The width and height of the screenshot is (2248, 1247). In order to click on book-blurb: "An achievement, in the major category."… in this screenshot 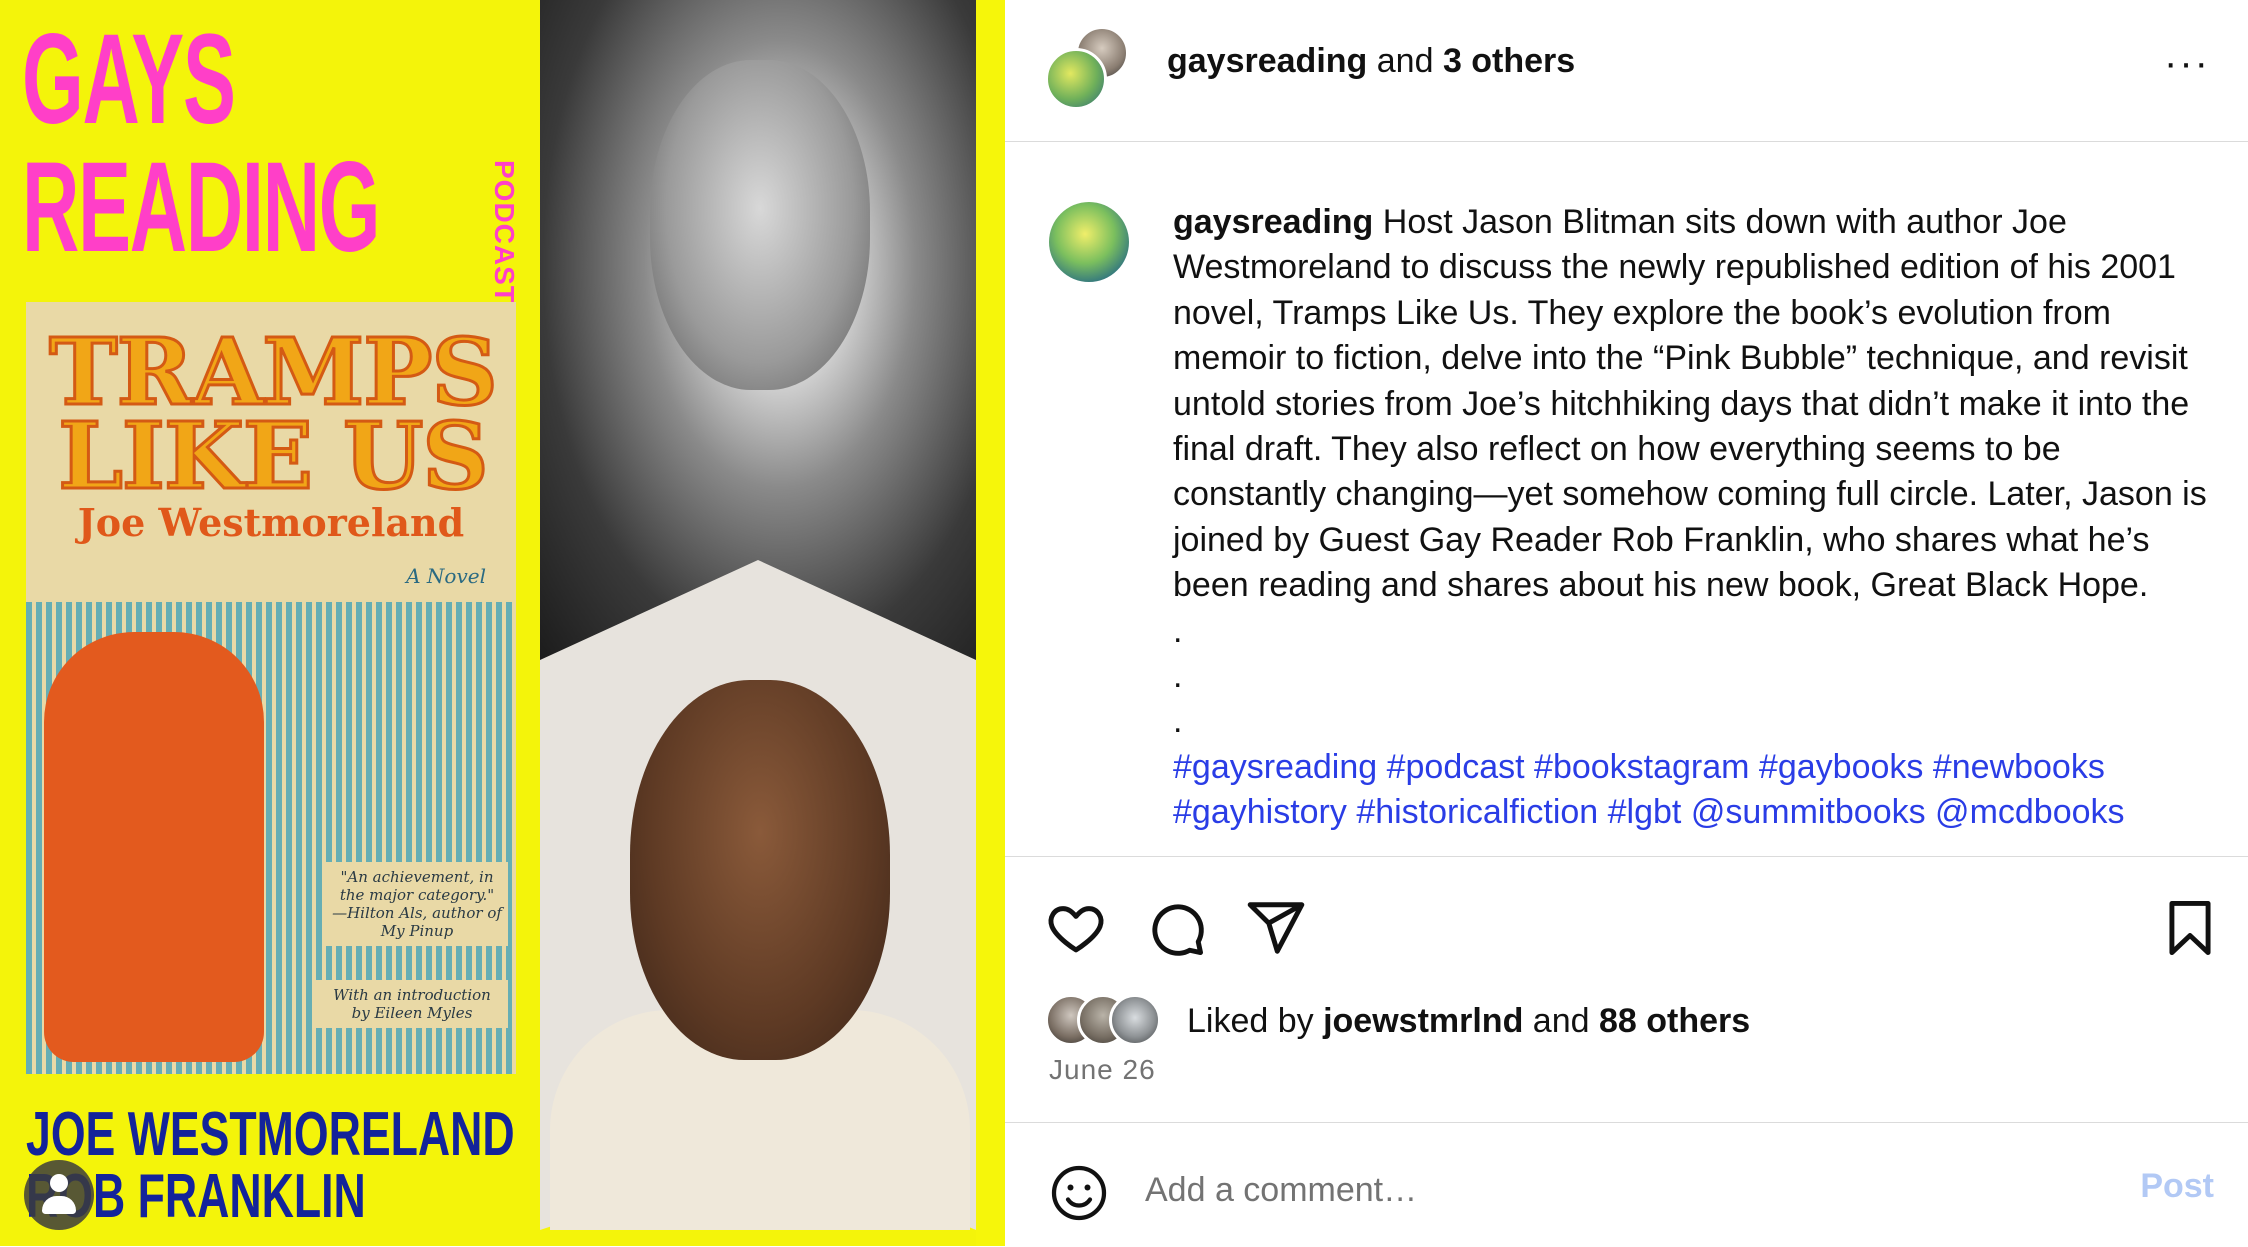, I will do `click(417, 904)`.